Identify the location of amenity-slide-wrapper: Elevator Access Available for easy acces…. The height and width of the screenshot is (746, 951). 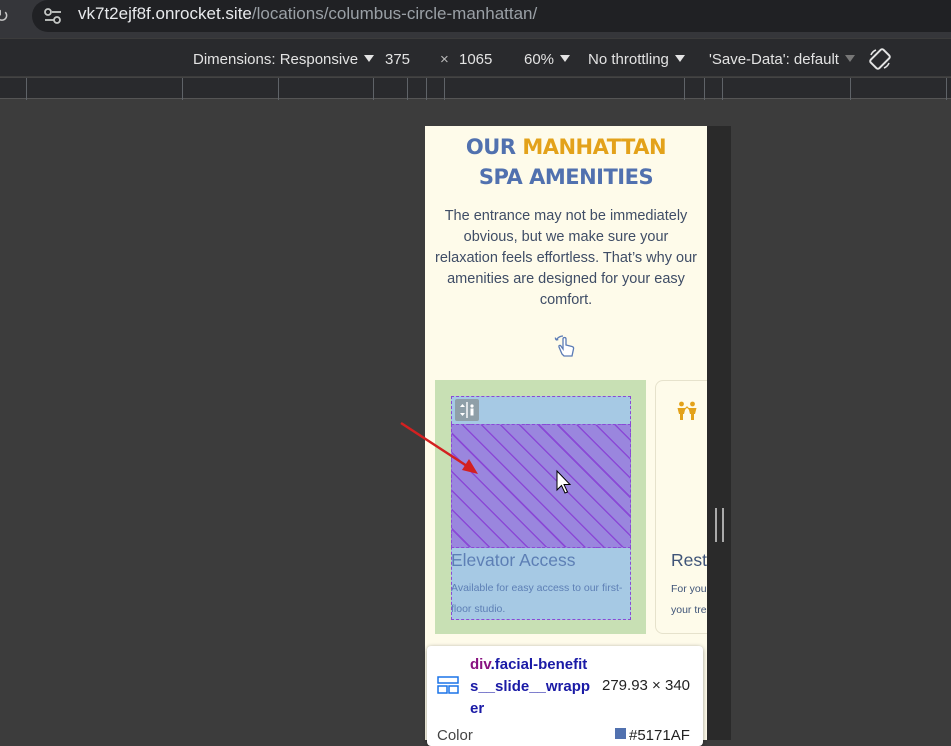
(540, 507).